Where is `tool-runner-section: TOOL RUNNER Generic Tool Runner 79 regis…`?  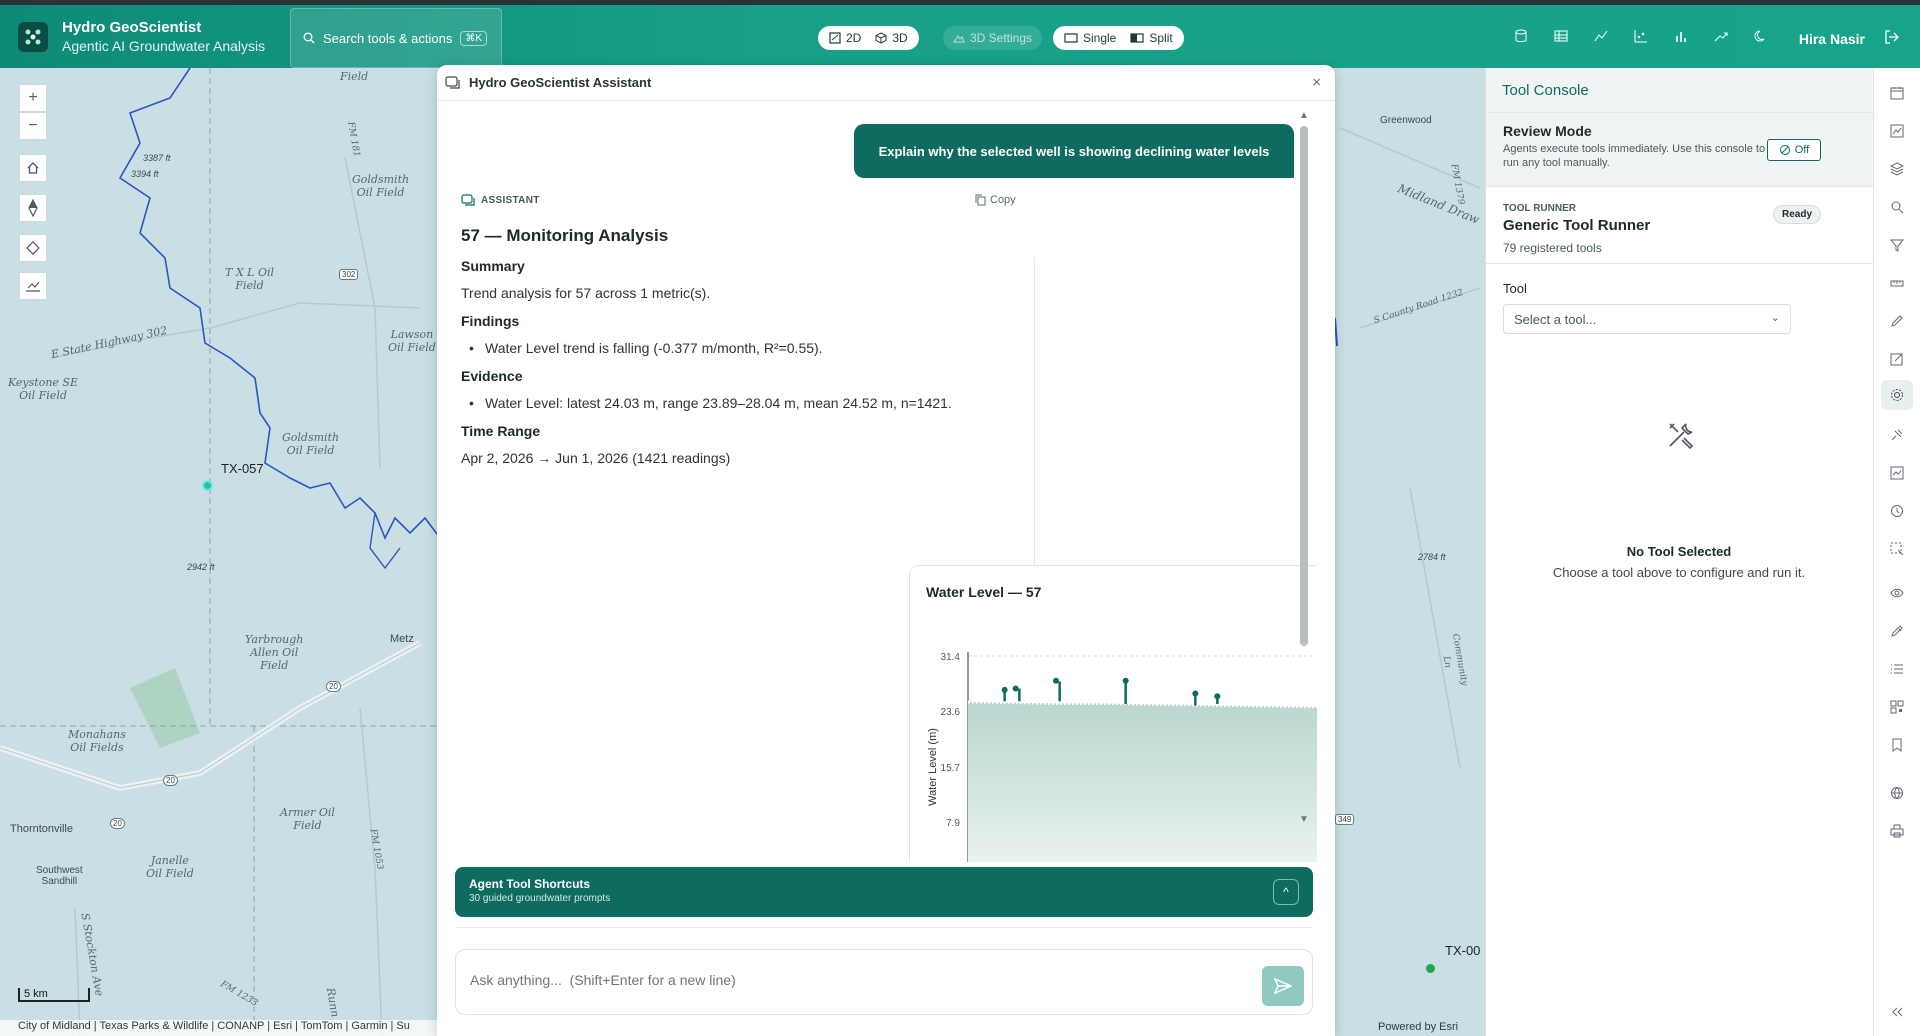
tool-runner-section: TOOL RUNNER Generic Tool Runner 79 regis… is located at coordinates (1679, 225).